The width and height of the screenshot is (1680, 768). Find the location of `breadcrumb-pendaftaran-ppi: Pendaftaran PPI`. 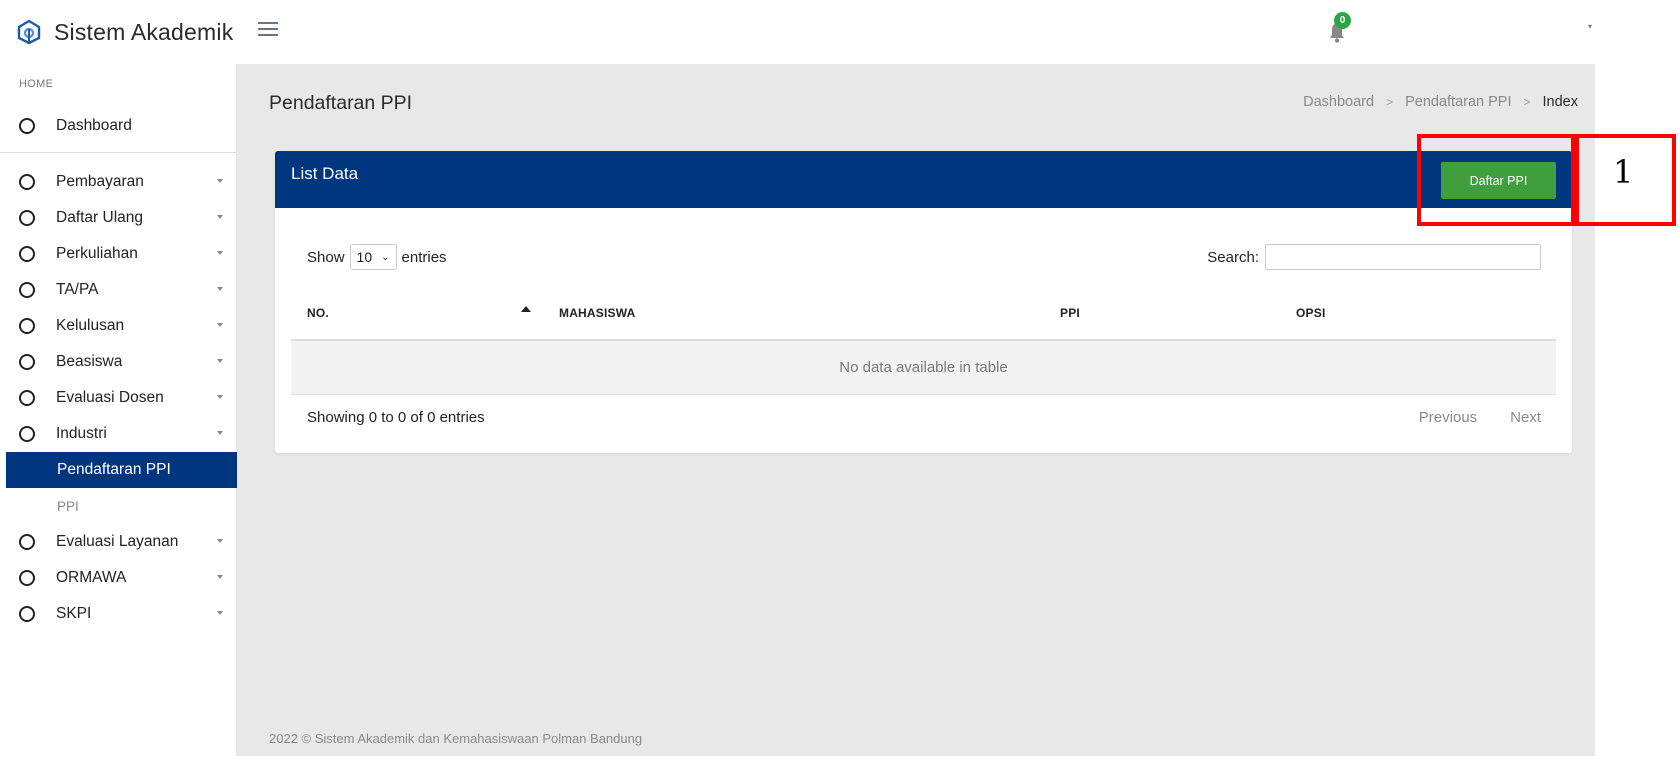

breadcrumb-pendaftaran-ppi: Pendaftaran PPI is located at coordinates (1458, 102).